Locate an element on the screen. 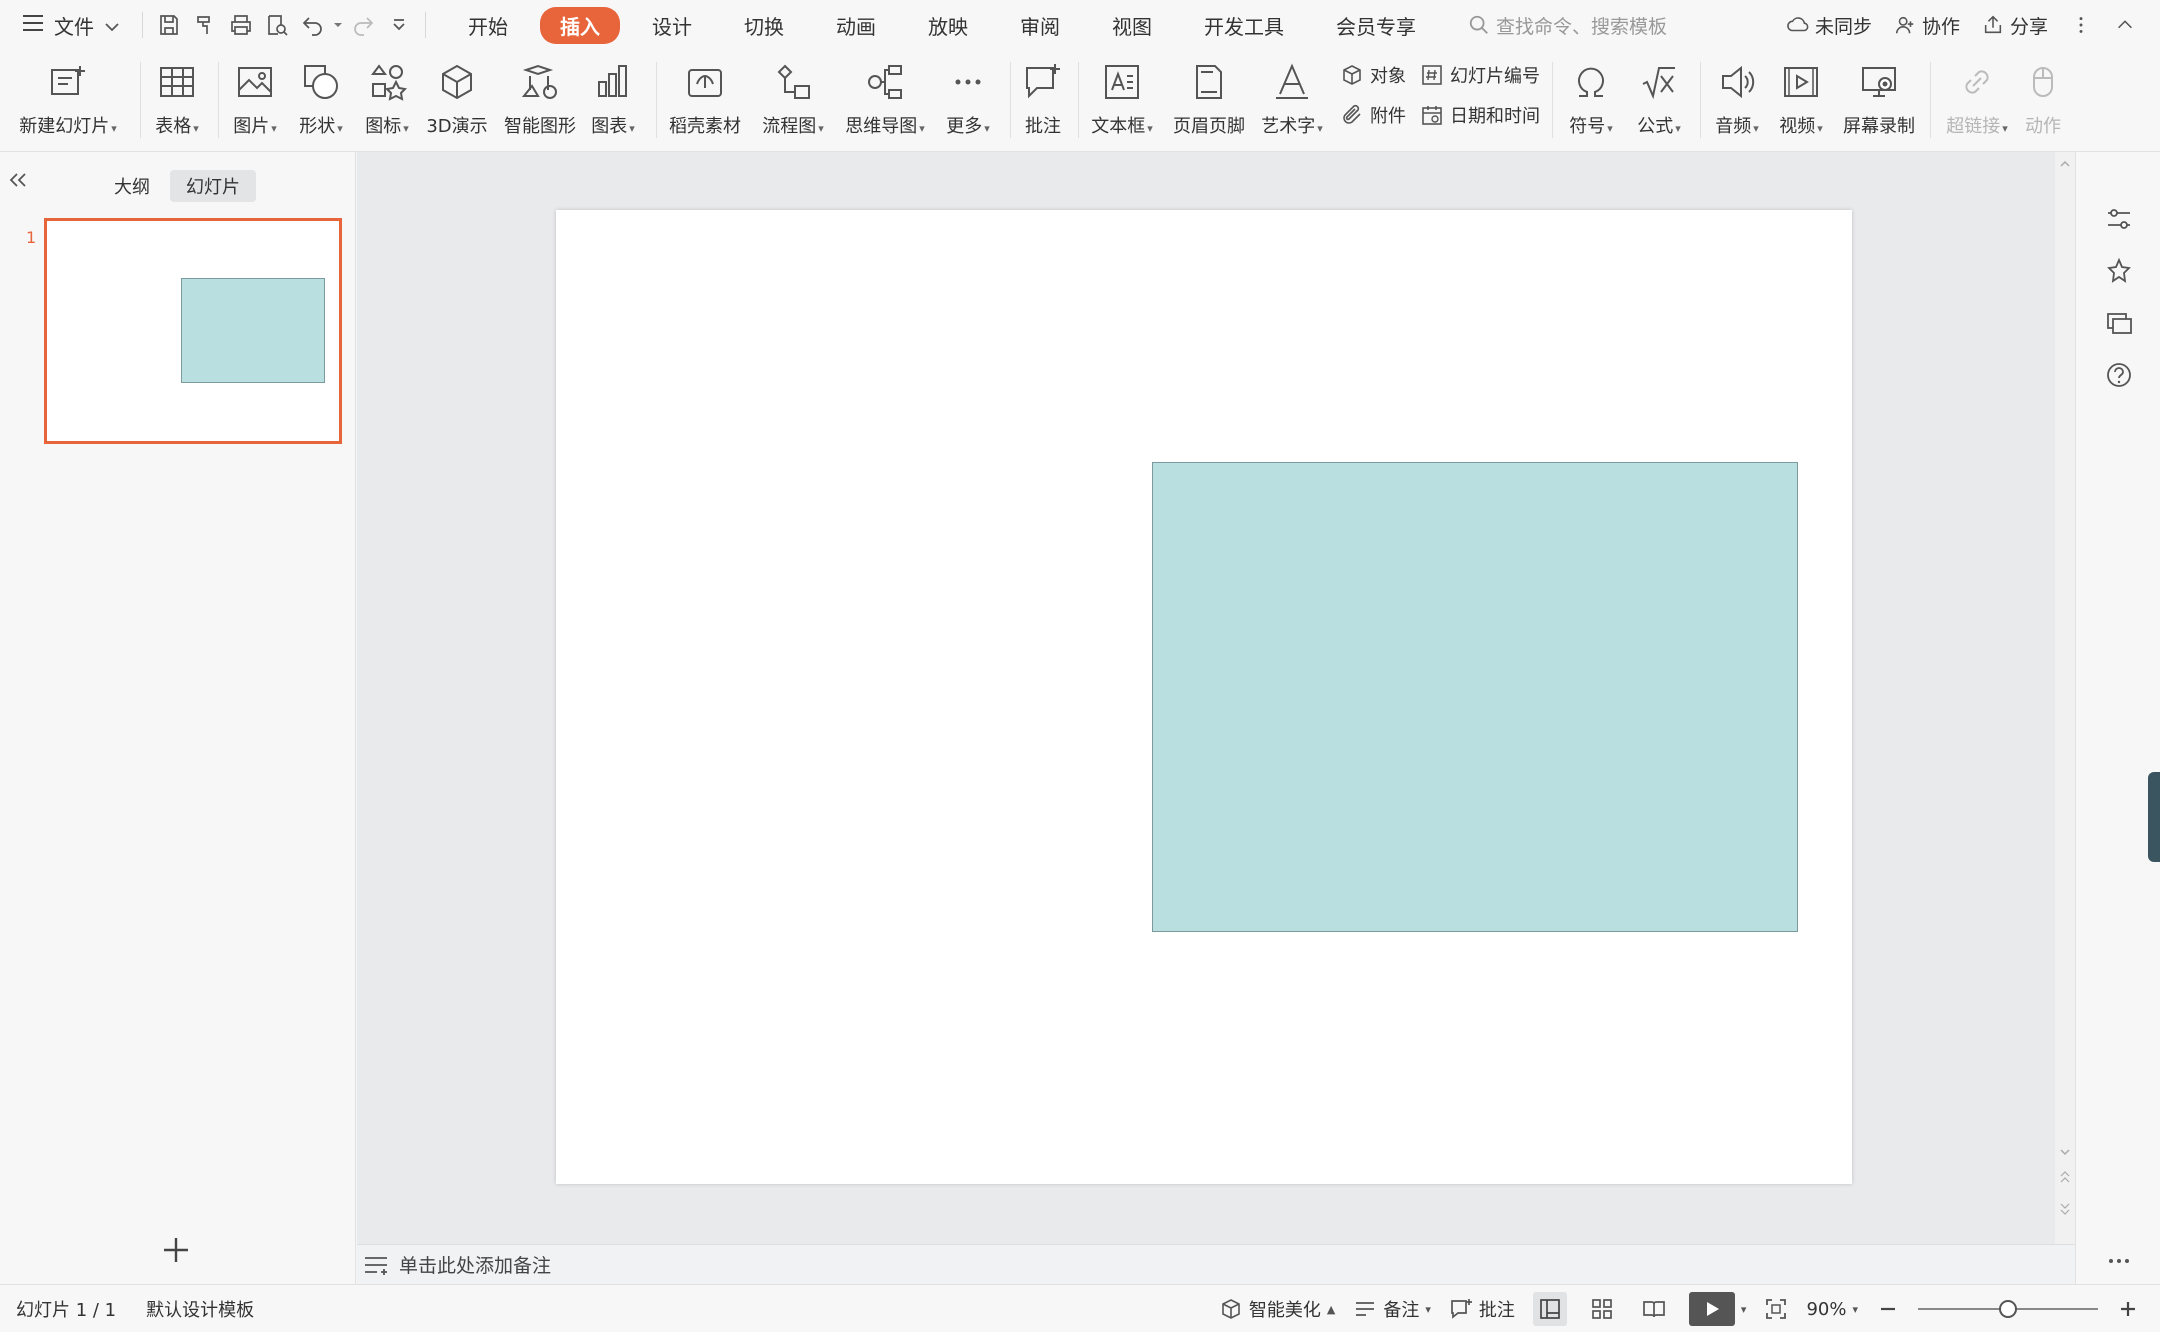  vertical-scrollbar is located at coordinates (2065, 698).